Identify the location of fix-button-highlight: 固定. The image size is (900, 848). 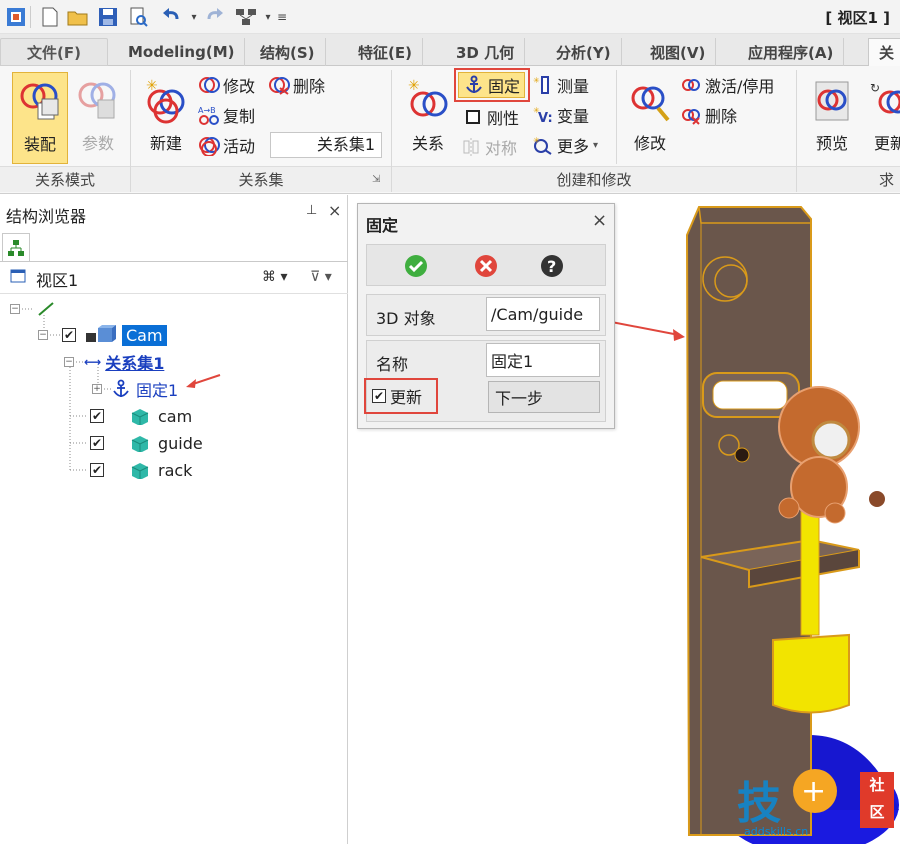
(492, 85).